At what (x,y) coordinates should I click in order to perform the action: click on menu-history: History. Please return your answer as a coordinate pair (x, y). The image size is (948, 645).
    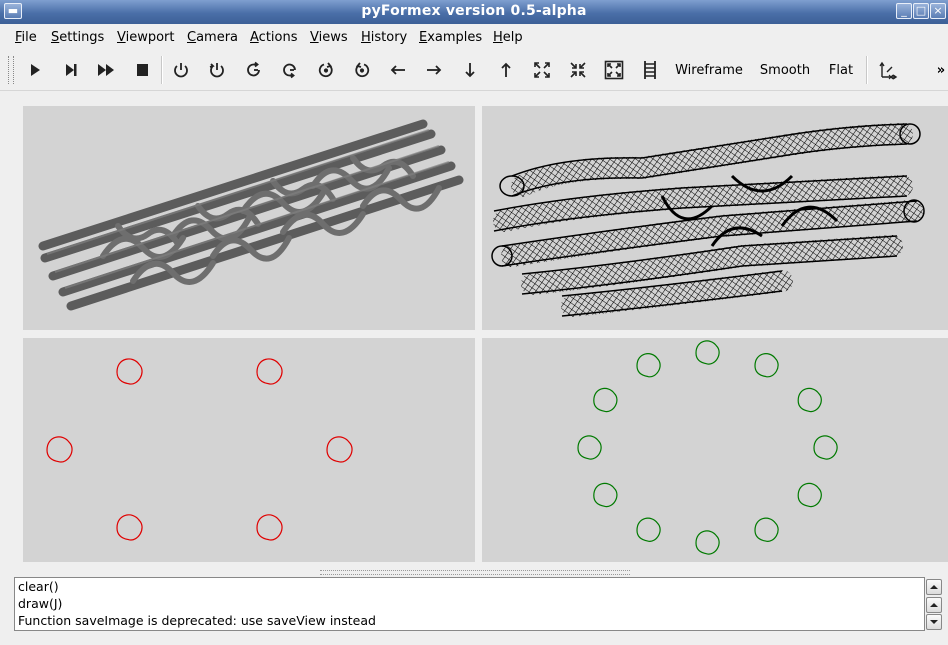
    Looking at the image, I should click on (384, 37).